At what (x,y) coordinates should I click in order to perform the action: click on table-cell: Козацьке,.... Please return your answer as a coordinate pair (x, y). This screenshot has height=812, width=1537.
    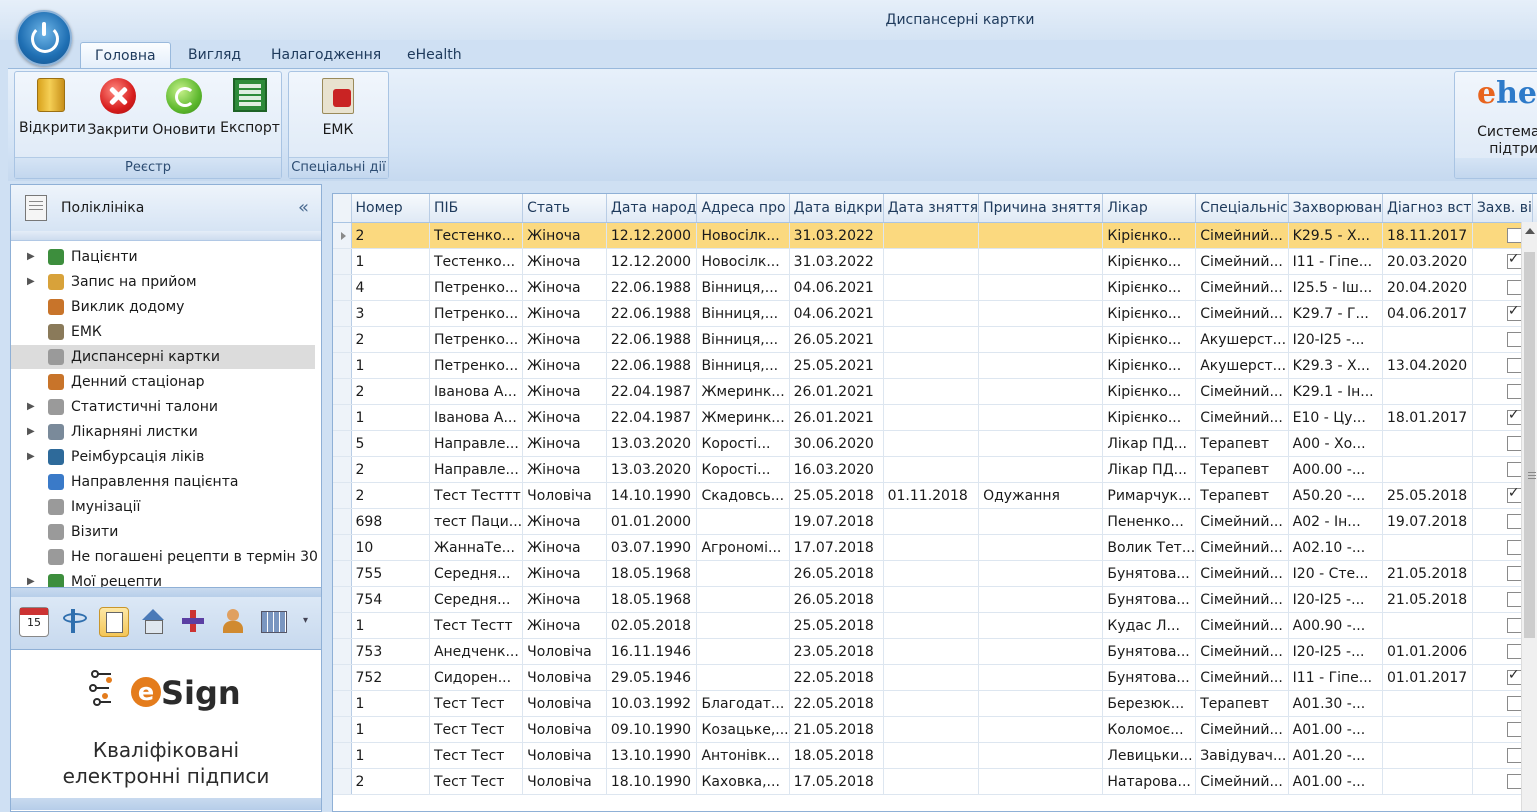
    Looking at the image, I should click on (743, 729).